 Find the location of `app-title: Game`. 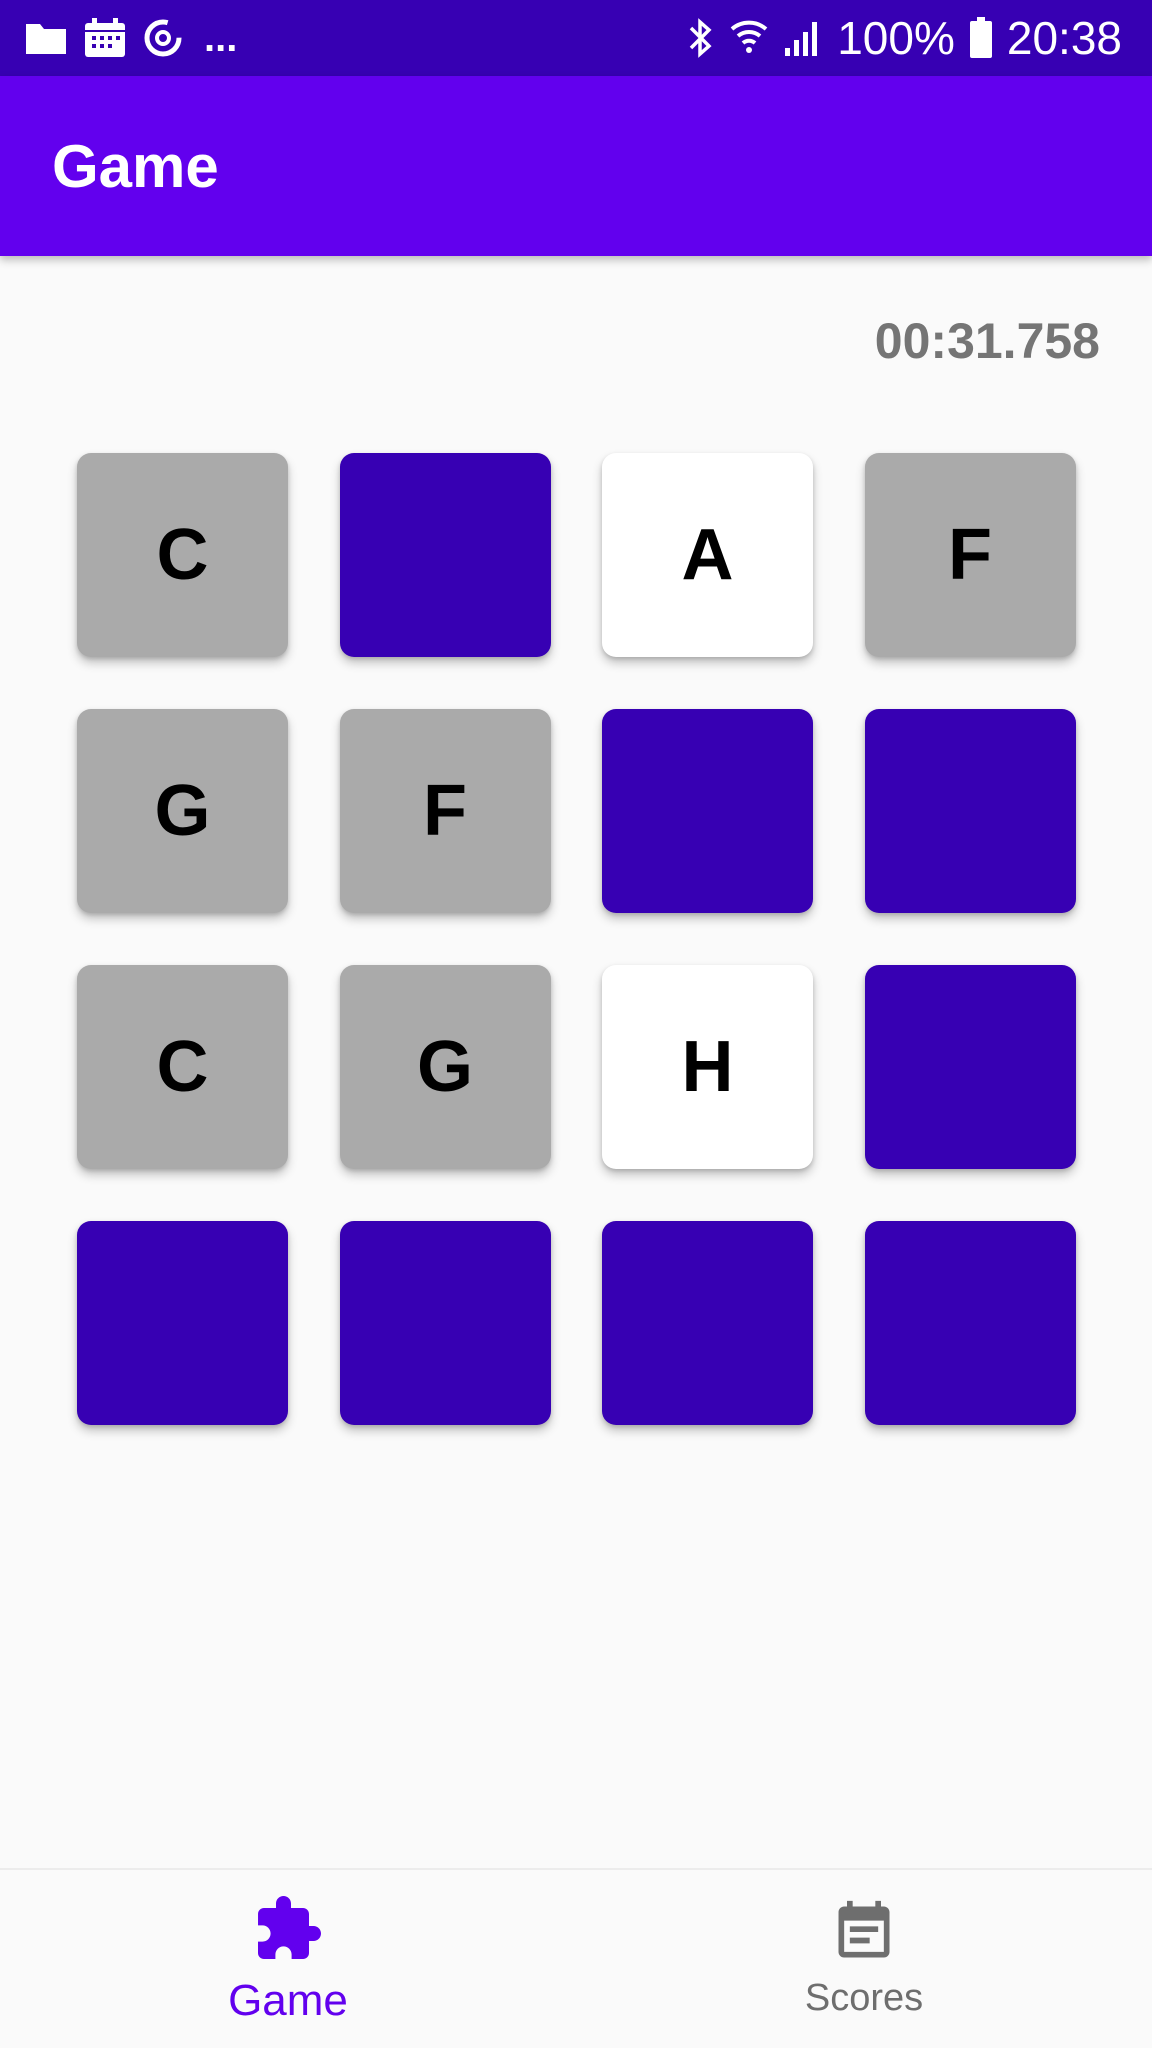

app-title: Game is located at coordinates (135, 166).